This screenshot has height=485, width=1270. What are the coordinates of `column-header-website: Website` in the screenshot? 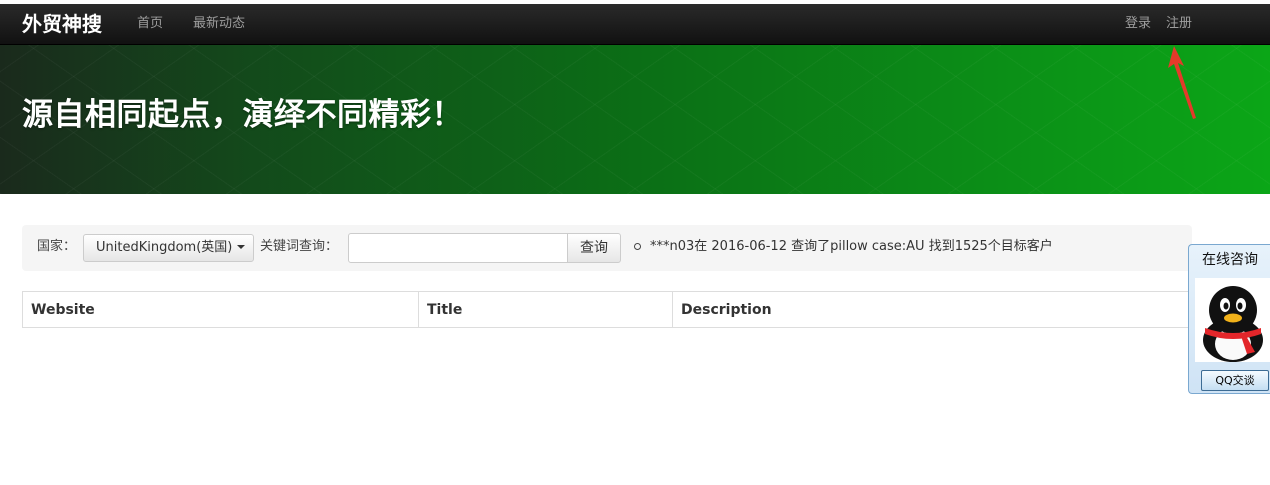 It's located at (220, 309).